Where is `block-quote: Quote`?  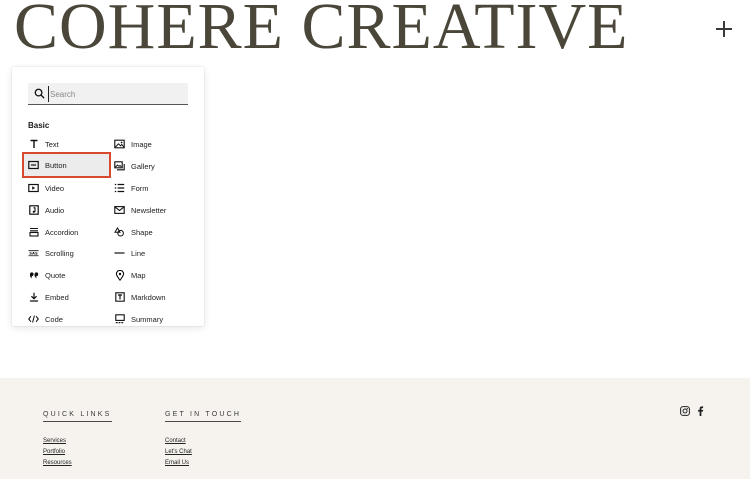 block-quote: Quote is located at coordinates (67, 275).